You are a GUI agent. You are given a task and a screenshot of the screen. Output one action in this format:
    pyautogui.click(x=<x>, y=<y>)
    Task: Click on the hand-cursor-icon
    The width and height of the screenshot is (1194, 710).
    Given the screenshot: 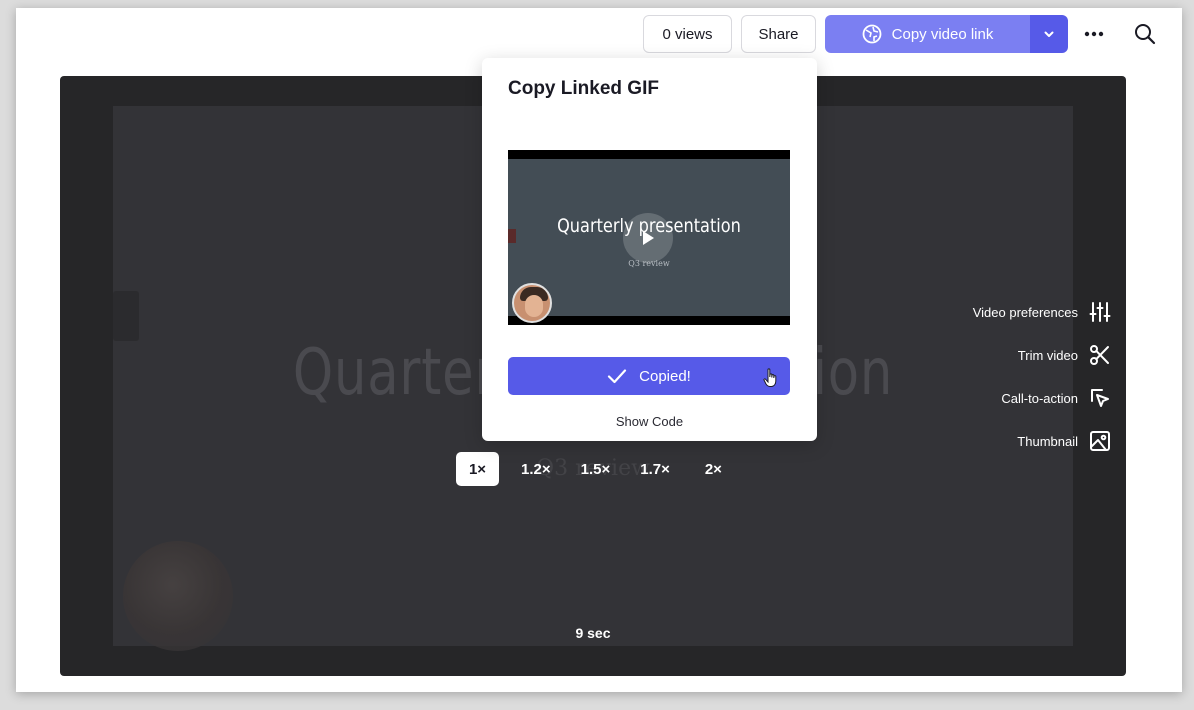 What is the action you would take?
    pyautogui.click(x=770, y=377)
    